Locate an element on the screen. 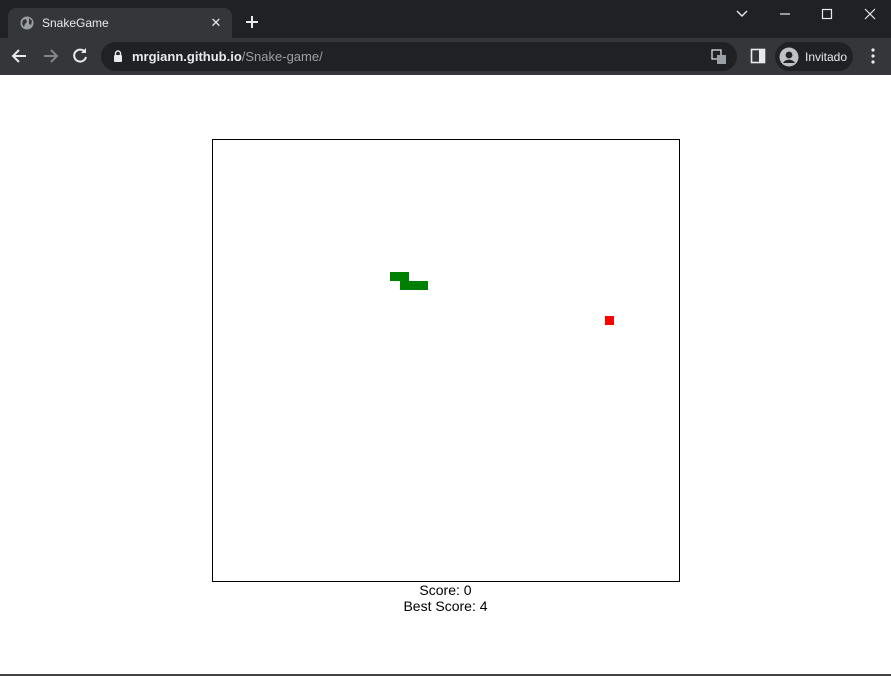 The image size is (891, 676). browser-toolbar: mrgiann.github.io/Snake-game/ Invitado is located at coordinates (445, 56).